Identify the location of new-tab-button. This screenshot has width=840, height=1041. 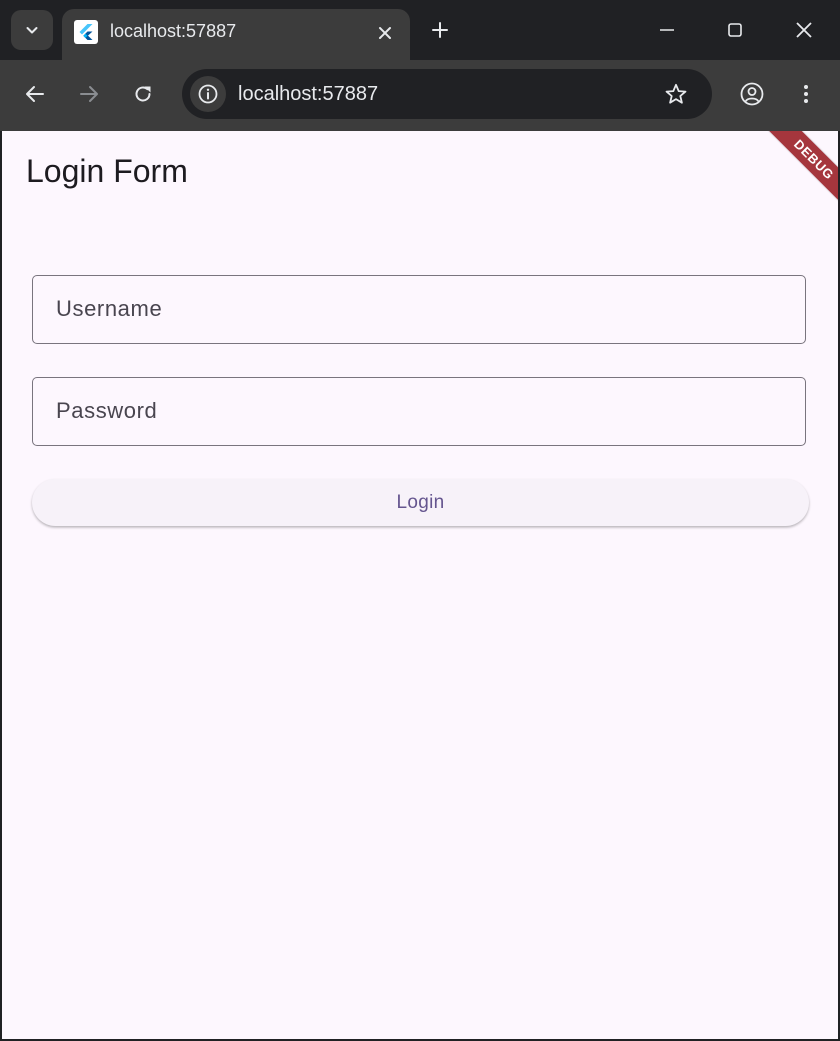
(440, 30).